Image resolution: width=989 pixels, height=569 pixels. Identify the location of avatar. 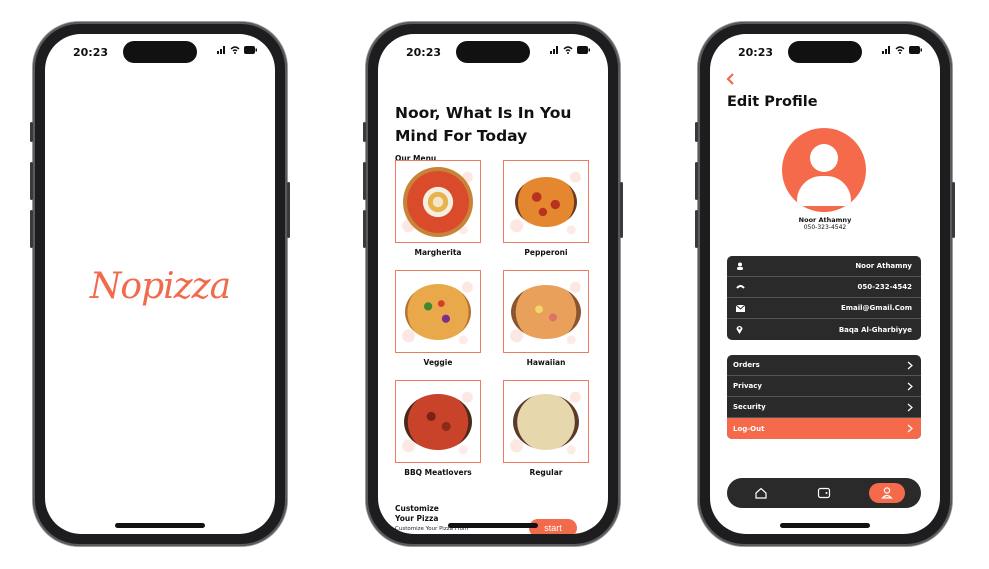
(824, 170).